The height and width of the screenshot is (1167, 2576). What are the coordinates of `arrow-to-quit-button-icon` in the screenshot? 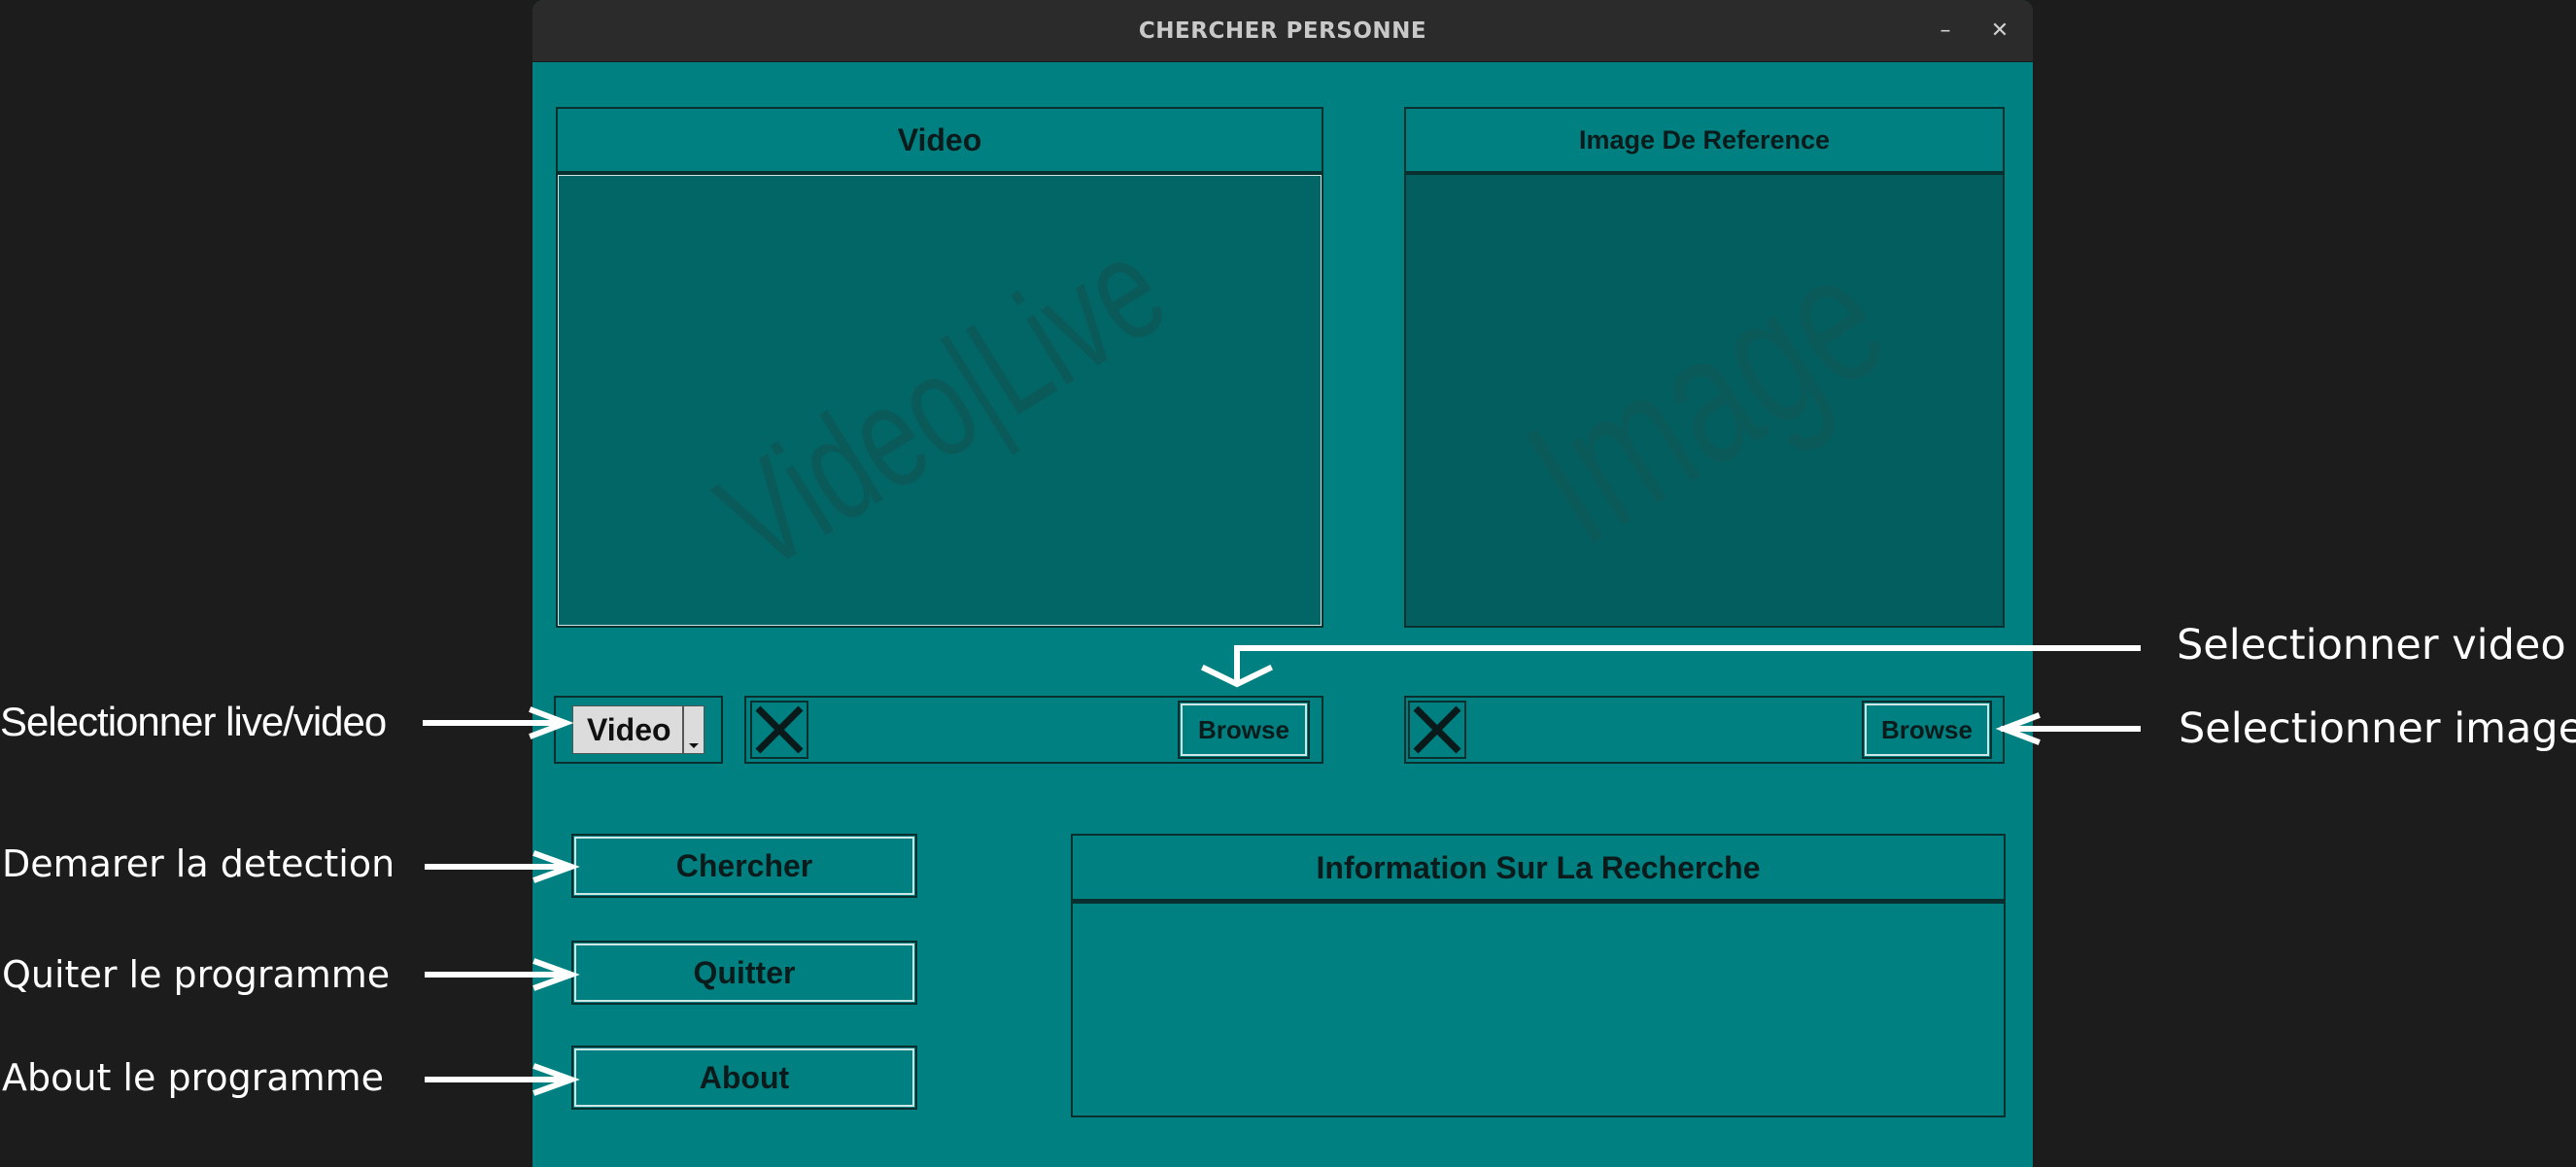 It's located at (503, 974).